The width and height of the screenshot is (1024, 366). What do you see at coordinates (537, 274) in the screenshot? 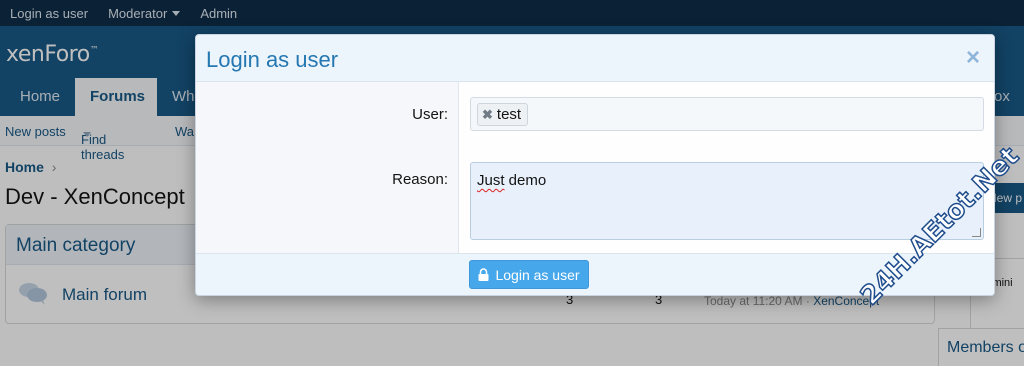
I see `login-as-user-button-label: Login as user` at bounding box center [537, 274].